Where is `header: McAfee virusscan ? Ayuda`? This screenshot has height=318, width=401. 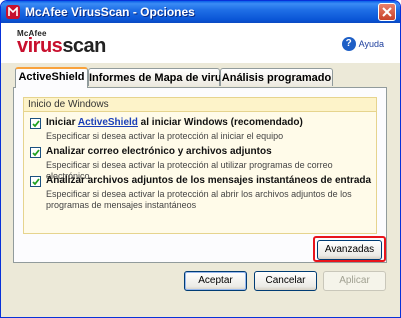 header: McAfee virusscan ? Ayuda is located at coordinates (200, 43).